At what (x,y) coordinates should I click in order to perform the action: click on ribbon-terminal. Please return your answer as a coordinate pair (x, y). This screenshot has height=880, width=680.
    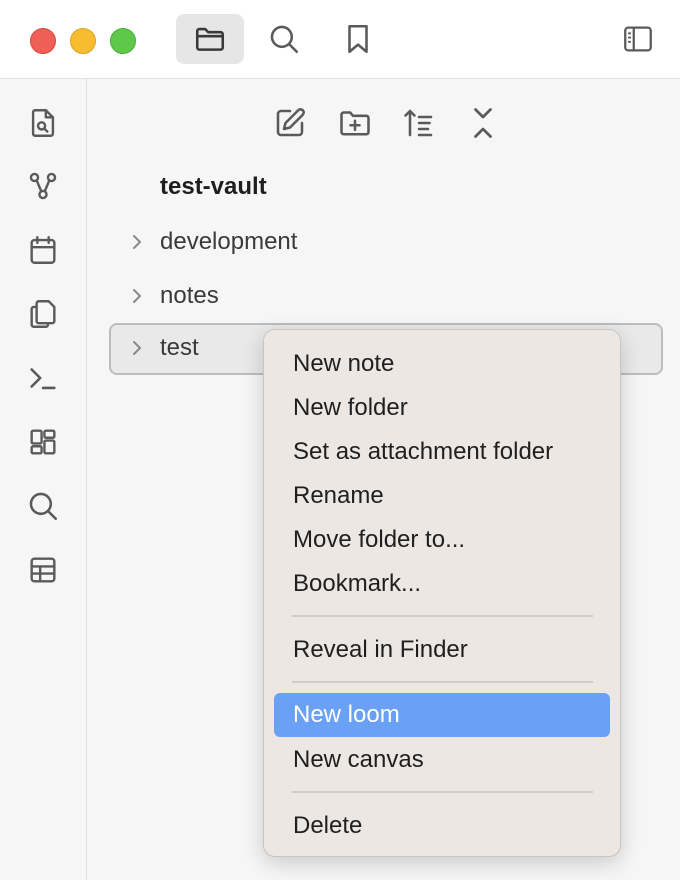
    Looking at the image, I should click on (43, 378).